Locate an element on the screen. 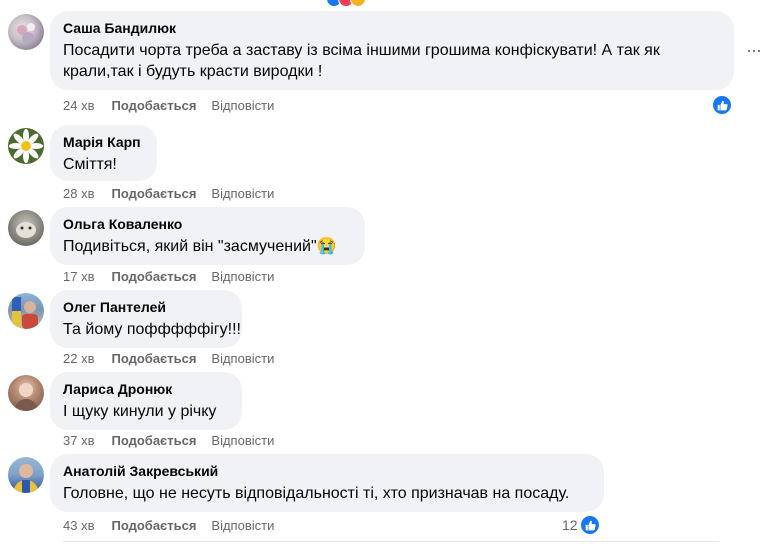  comment-author: Анатолій Закревський is located at coordinates (327, 471).